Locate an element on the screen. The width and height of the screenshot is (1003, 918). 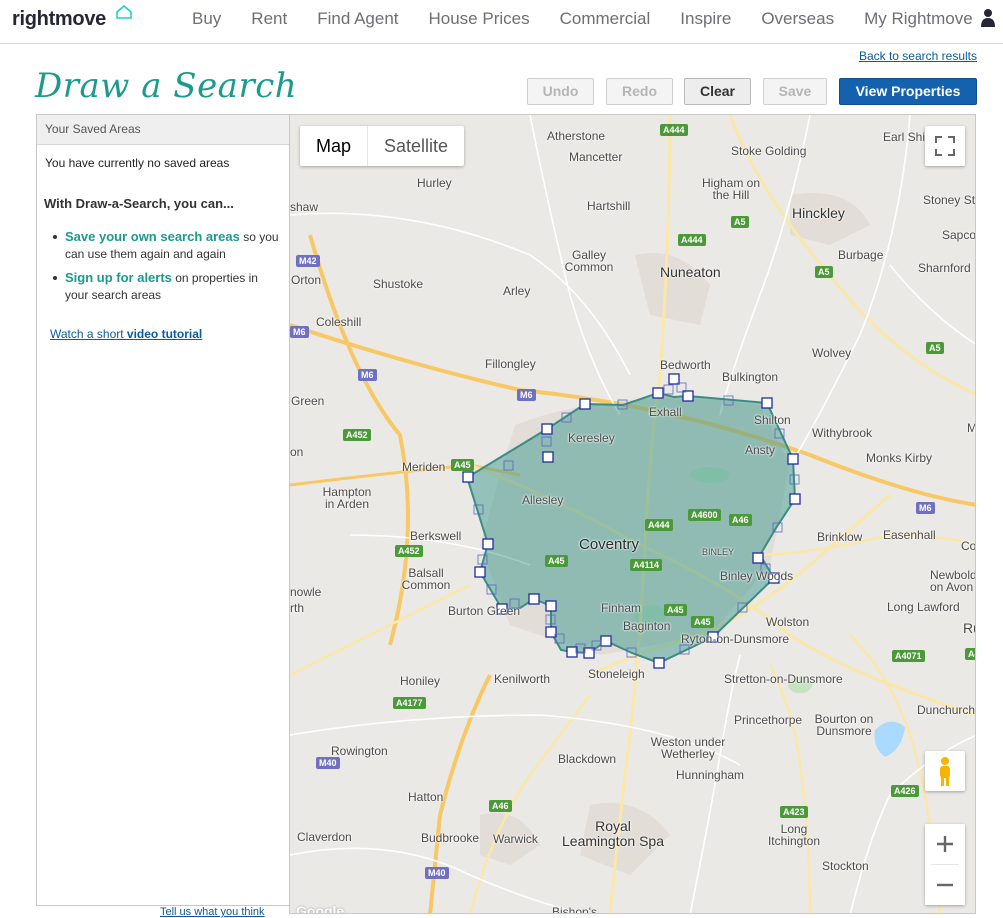
clear-button: Clear is located at coordinates (717, 91).